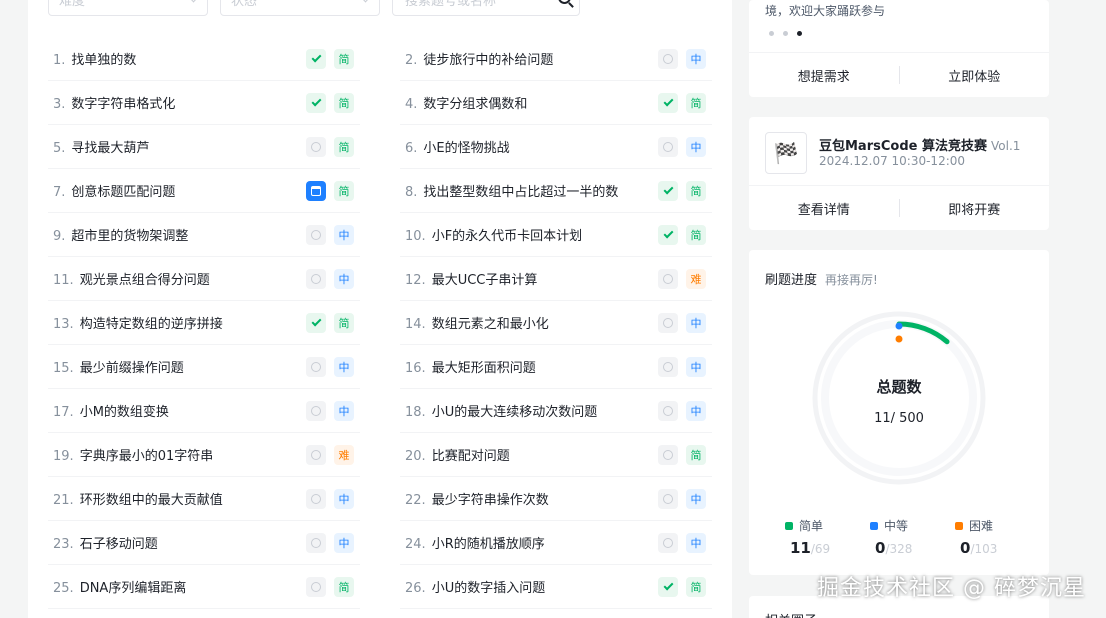 The width and height of the screenshot is (1106, 618). I want to click on legend-done: 0, so click(880, 548).